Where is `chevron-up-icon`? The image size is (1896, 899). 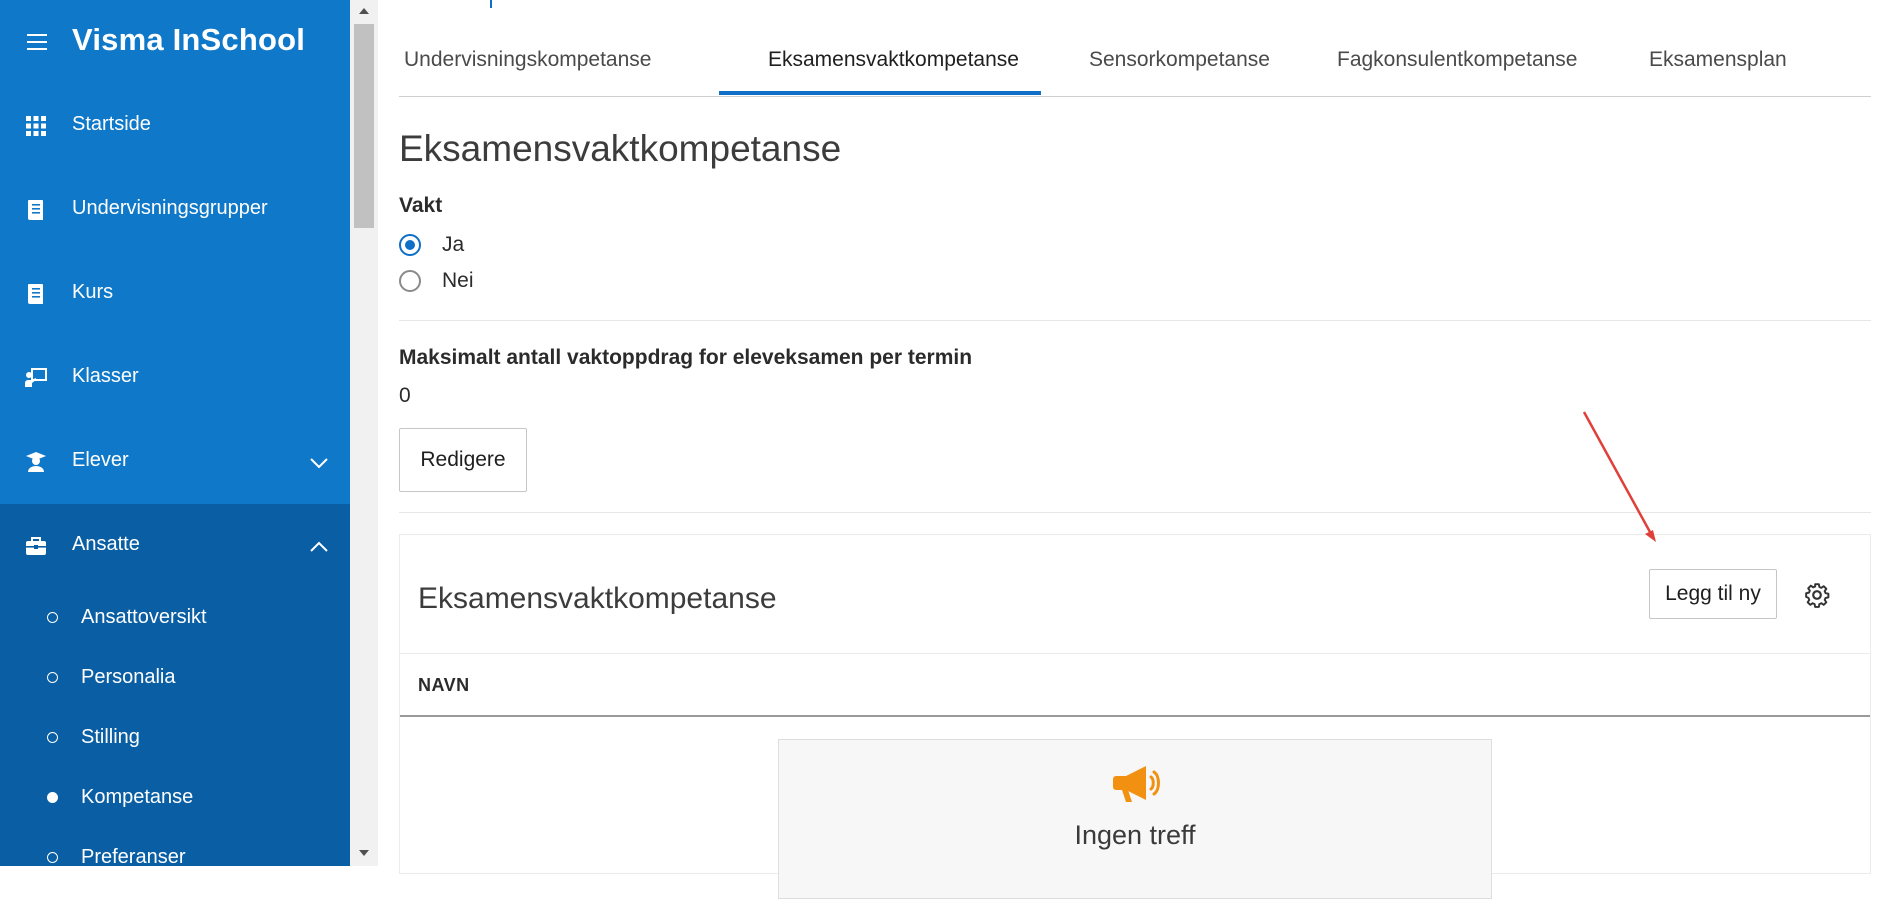
chevron-up-icon is located at coordinates (319, 547).